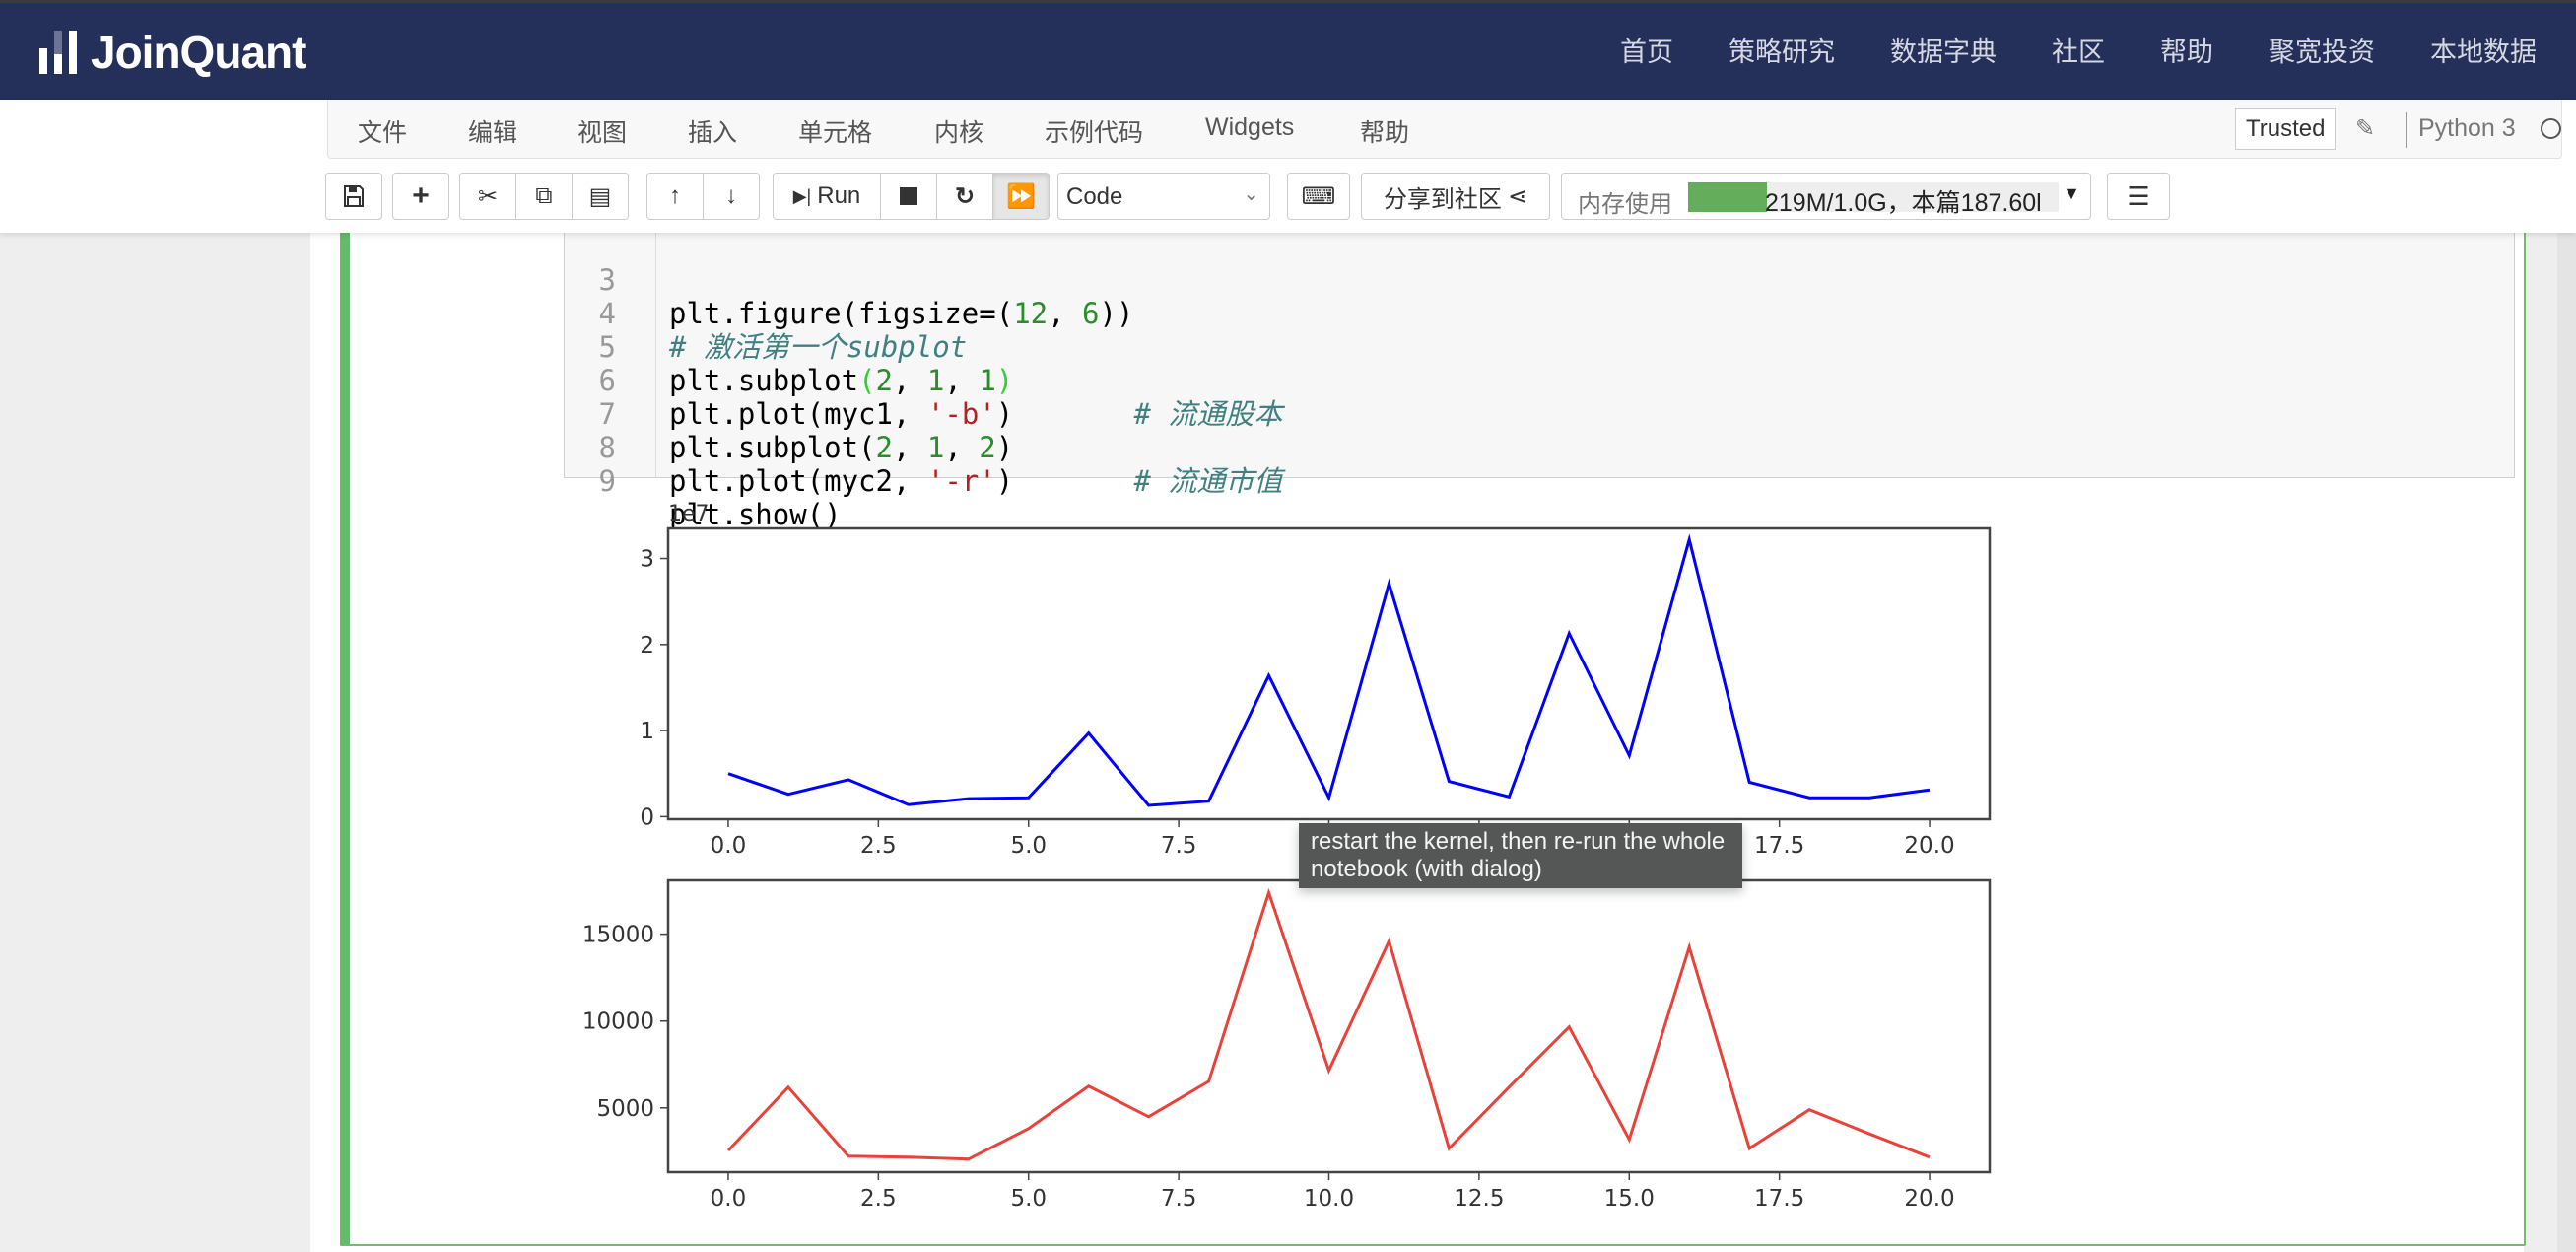  I want to click on paste-icon: ▤, so click(600, 196).